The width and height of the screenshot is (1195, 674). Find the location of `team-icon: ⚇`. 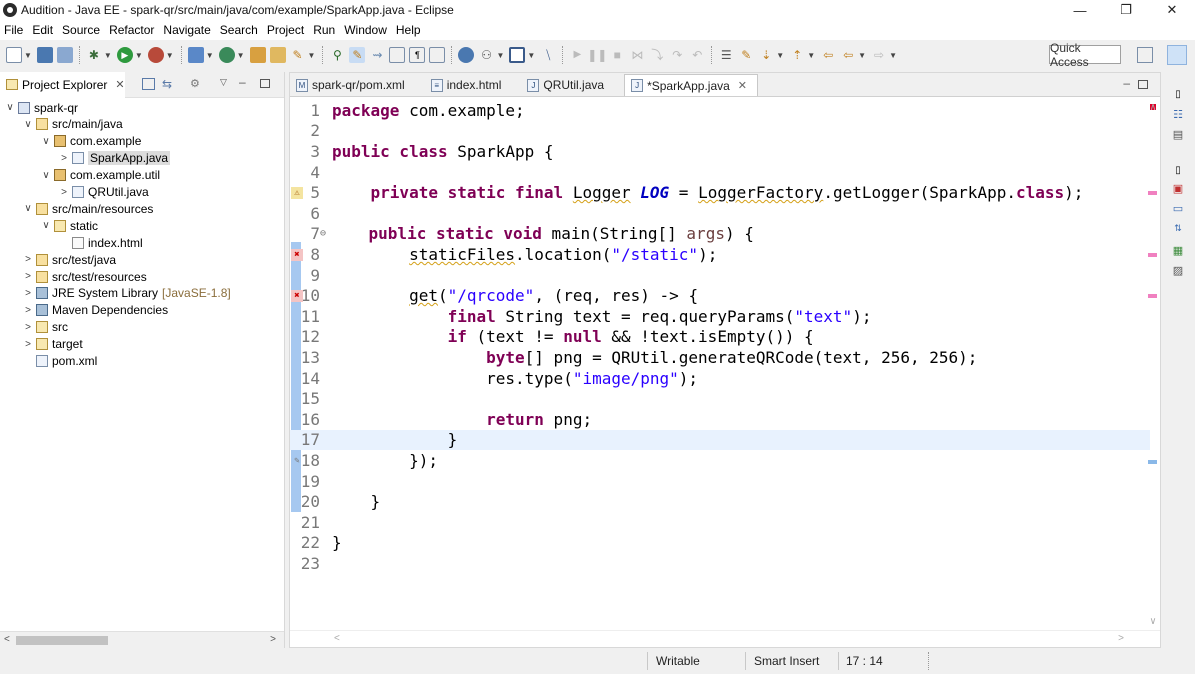

team-icon: ⚇ is located at coordinates (486, 55).